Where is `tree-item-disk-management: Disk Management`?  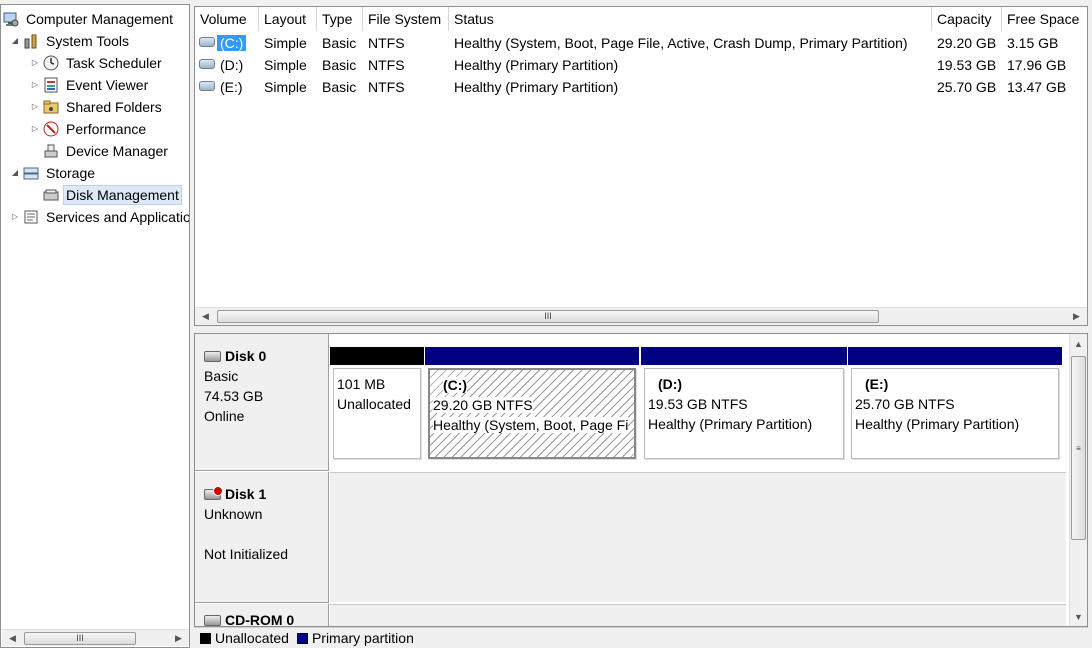 tree-item-disk-management: Disk Management is located at coordinates (105, 195).